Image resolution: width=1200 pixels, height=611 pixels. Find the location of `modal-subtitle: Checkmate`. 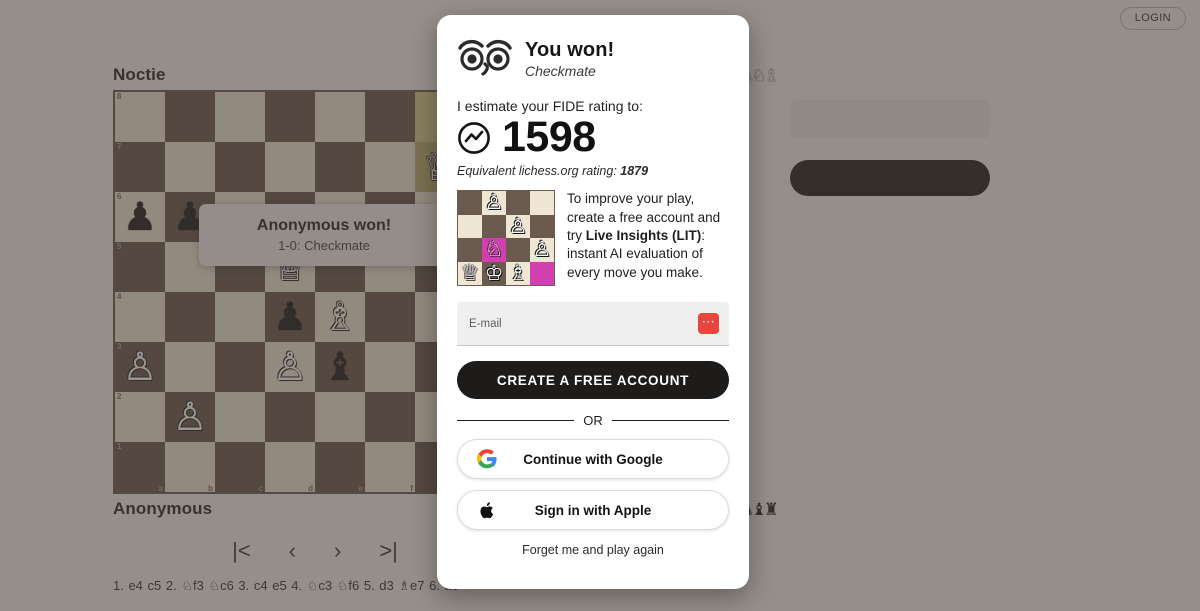

modal-subtitle: Checkmate is located at coordinates (560, 71).